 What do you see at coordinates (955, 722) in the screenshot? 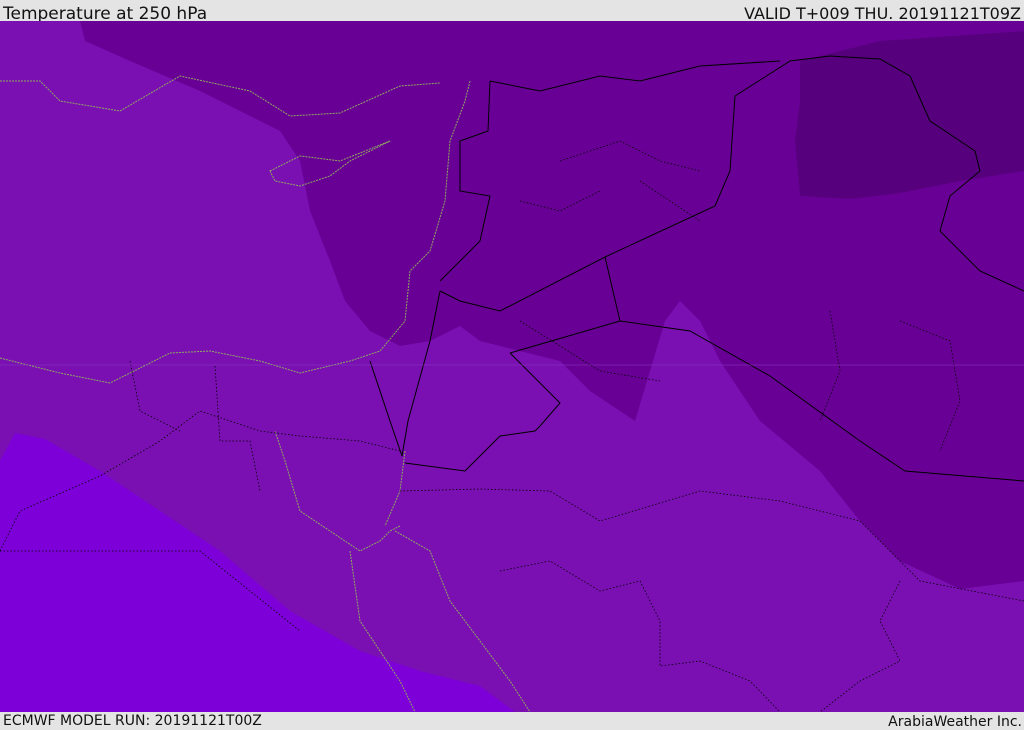
I see `brand-credit: ArabiaWeather Inc.` at bounding box center [955, 722].